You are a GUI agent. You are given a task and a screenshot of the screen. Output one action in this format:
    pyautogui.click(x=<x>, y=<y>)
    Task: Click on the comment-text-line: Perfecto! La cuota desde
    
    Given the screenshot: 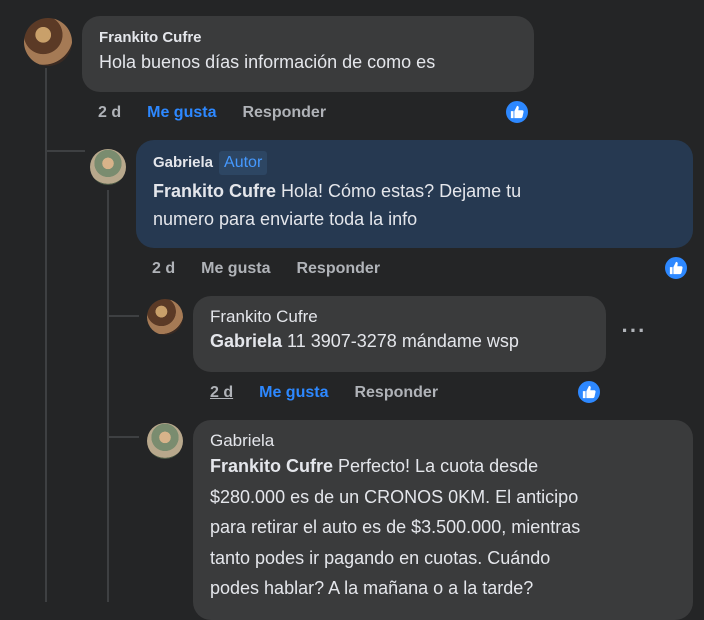 What is the action you would take?
    pyautogui.click(x=436, y=466)
    